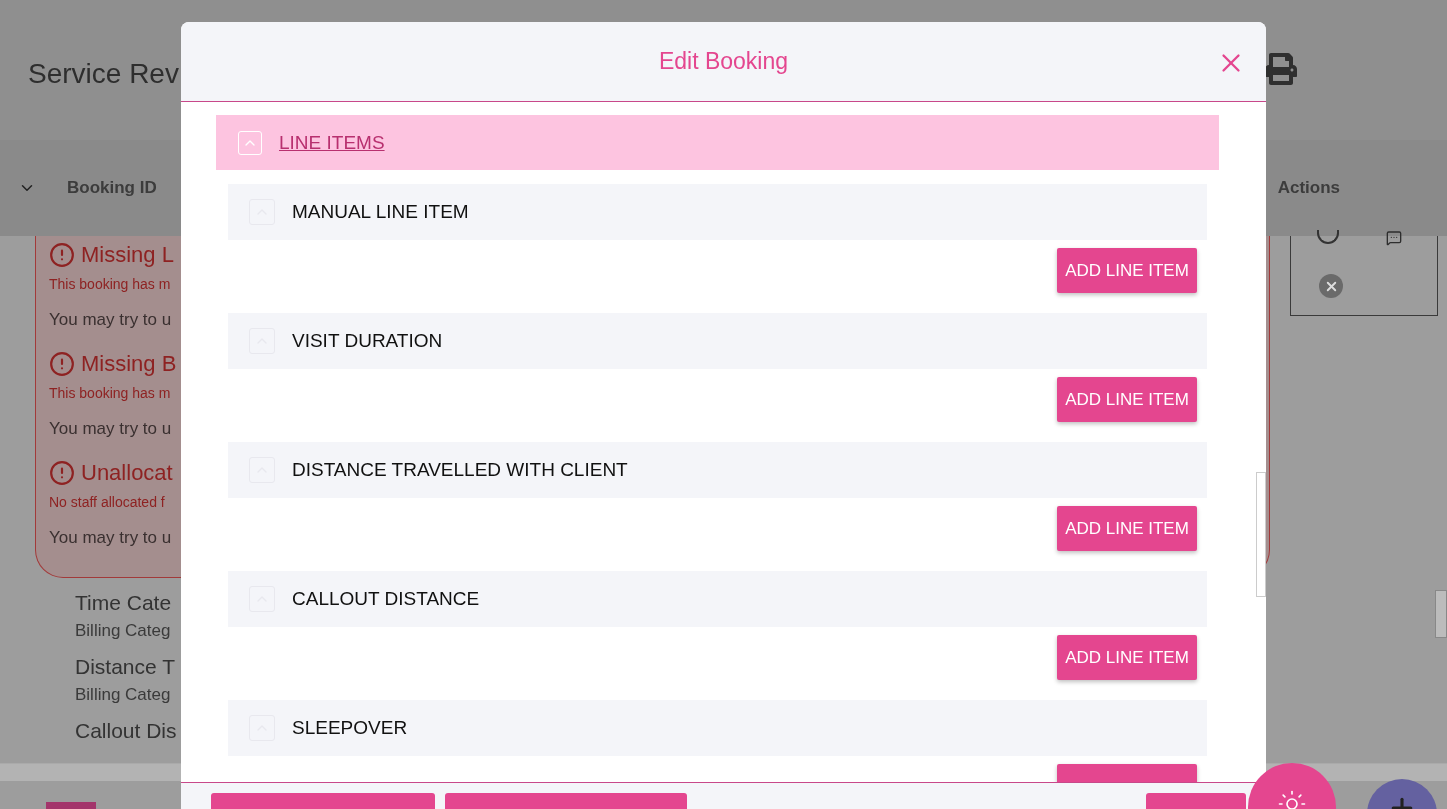 The image size is (1447, 809). Describe the element at coordinates (112, 188) in the screenshot. I see `column-header: Booking ID` at that location.